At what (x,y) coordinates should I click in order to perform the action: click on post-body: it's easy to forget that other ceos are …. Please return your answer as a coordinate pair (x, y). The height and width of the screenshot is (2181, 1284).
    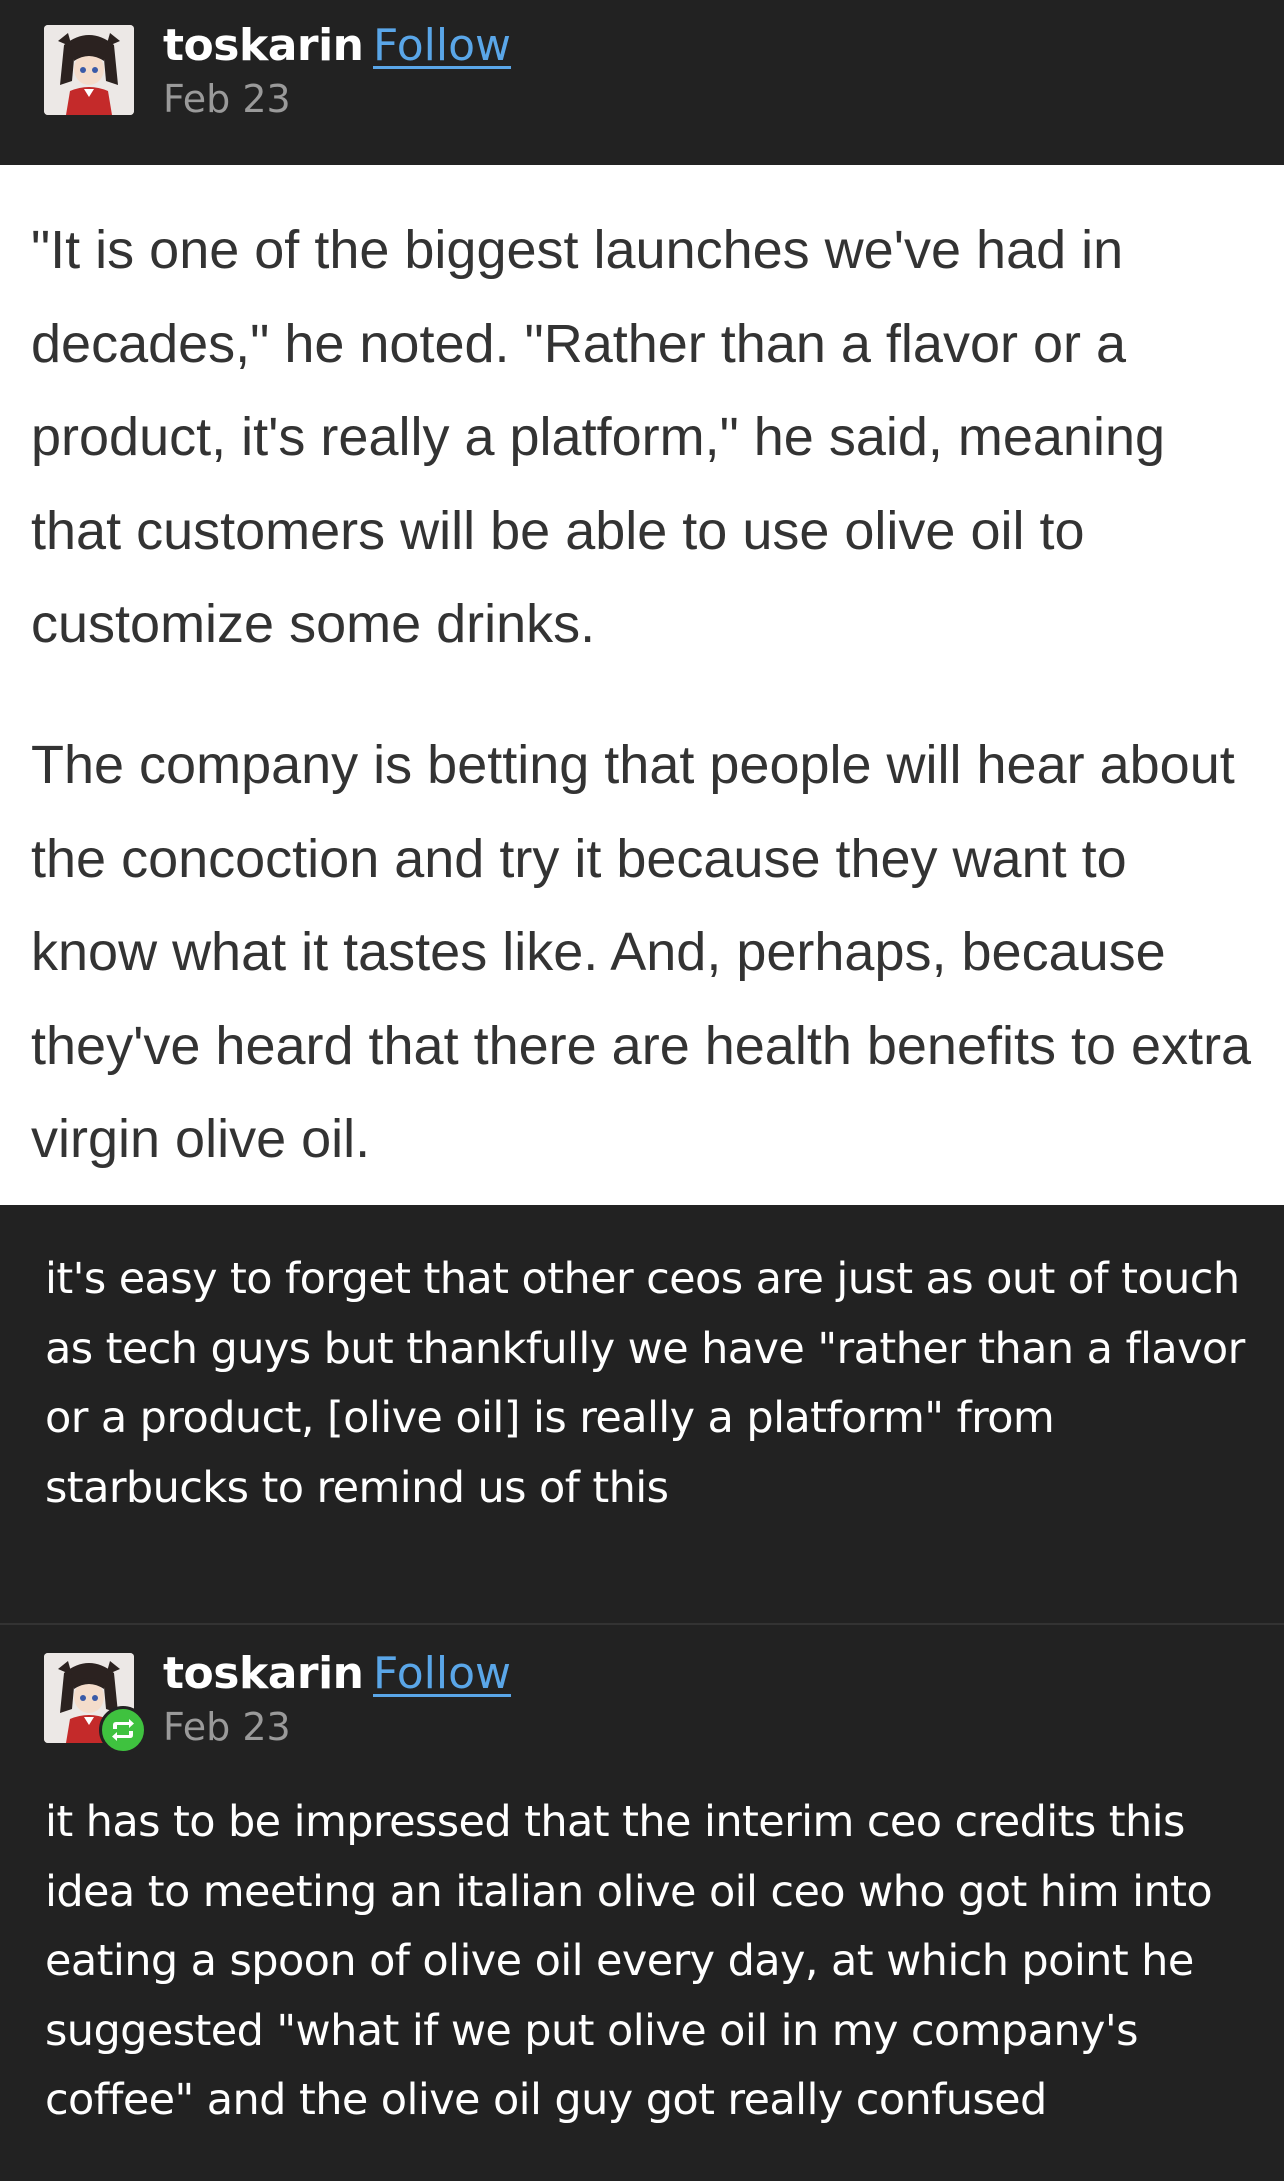
    Looking at the image, I should click on (645, 1383).